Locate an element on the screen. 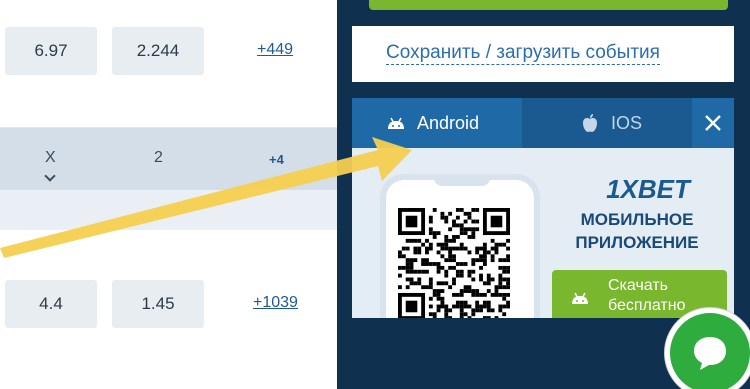  qr-code is located at coordinates (454, 263).